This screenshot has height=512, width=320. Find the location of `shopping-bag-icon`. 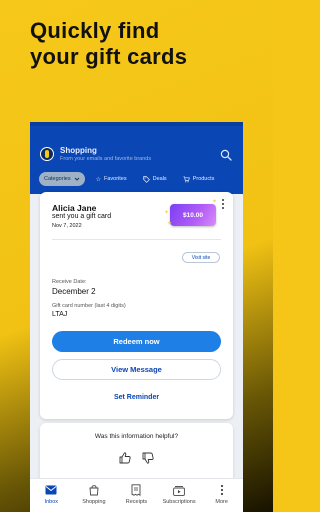

shopping-bag-icon is located at coordinates (94, 490).